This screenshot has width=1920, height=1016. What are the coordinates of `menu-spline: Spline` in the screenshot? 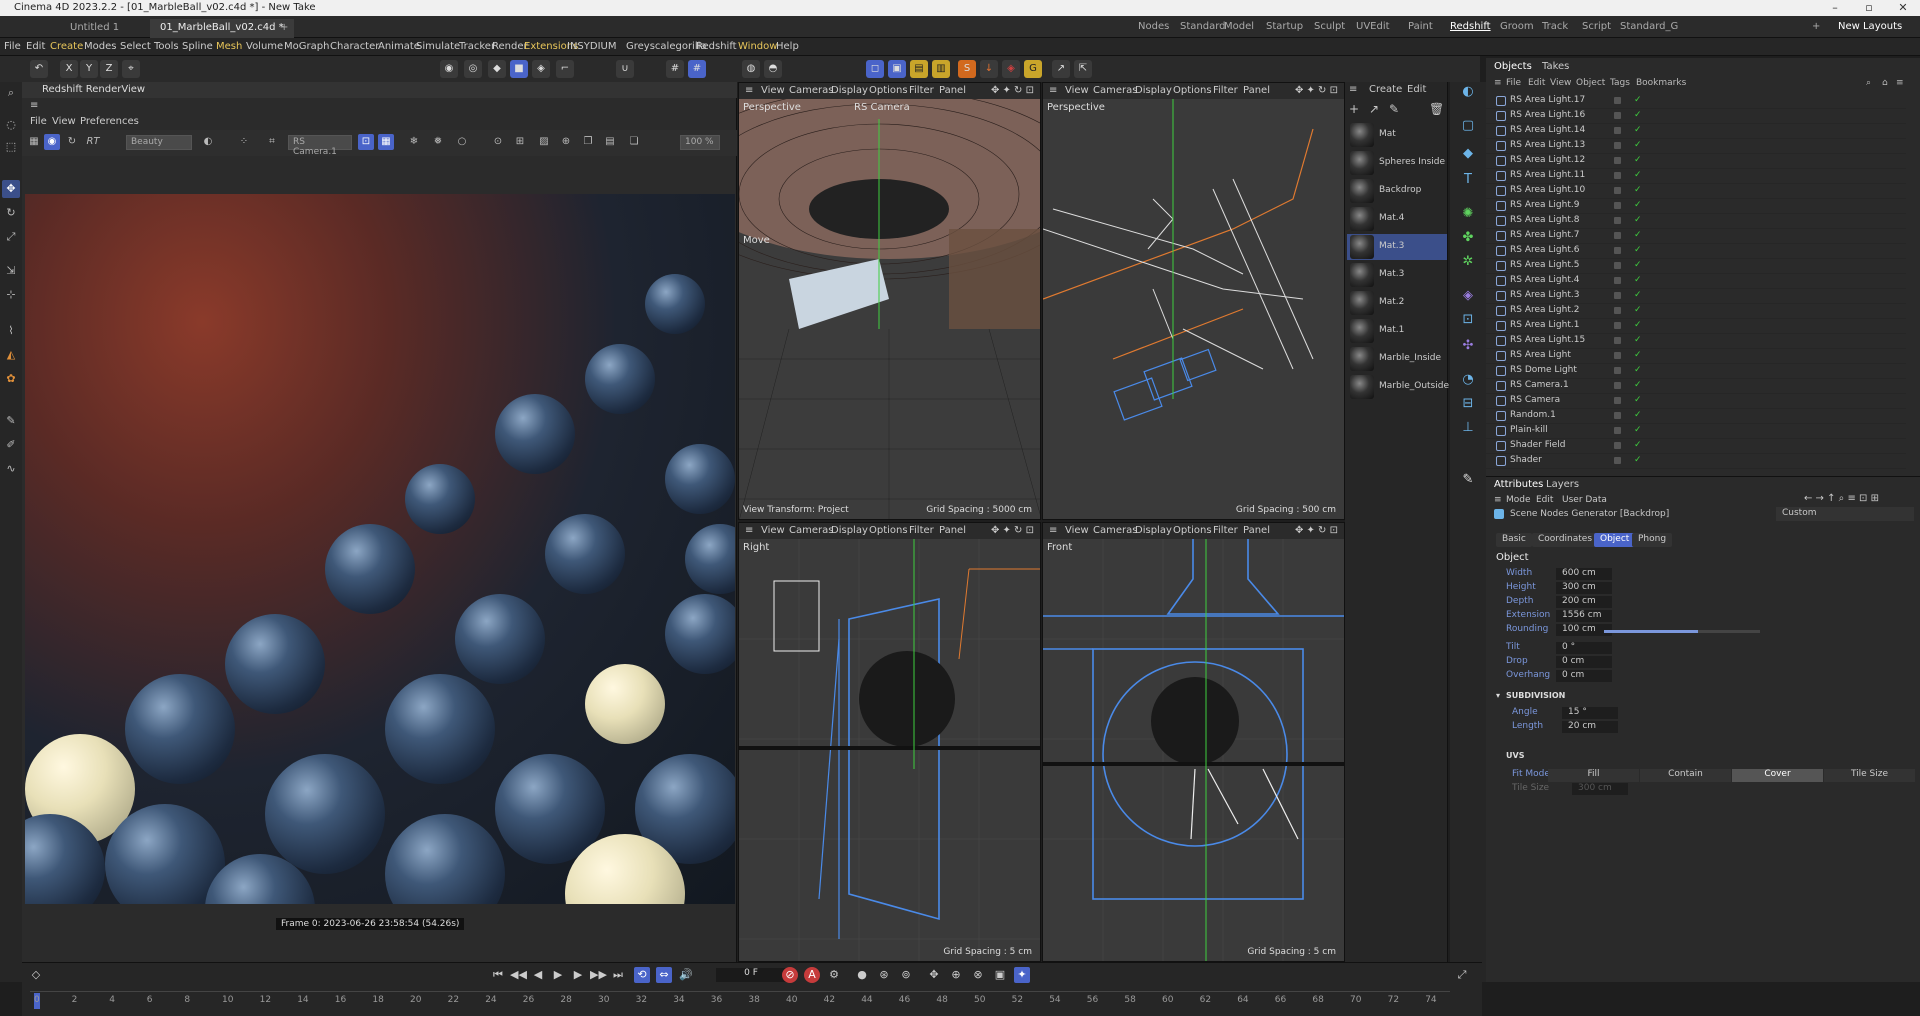 It's located at (197, 46).